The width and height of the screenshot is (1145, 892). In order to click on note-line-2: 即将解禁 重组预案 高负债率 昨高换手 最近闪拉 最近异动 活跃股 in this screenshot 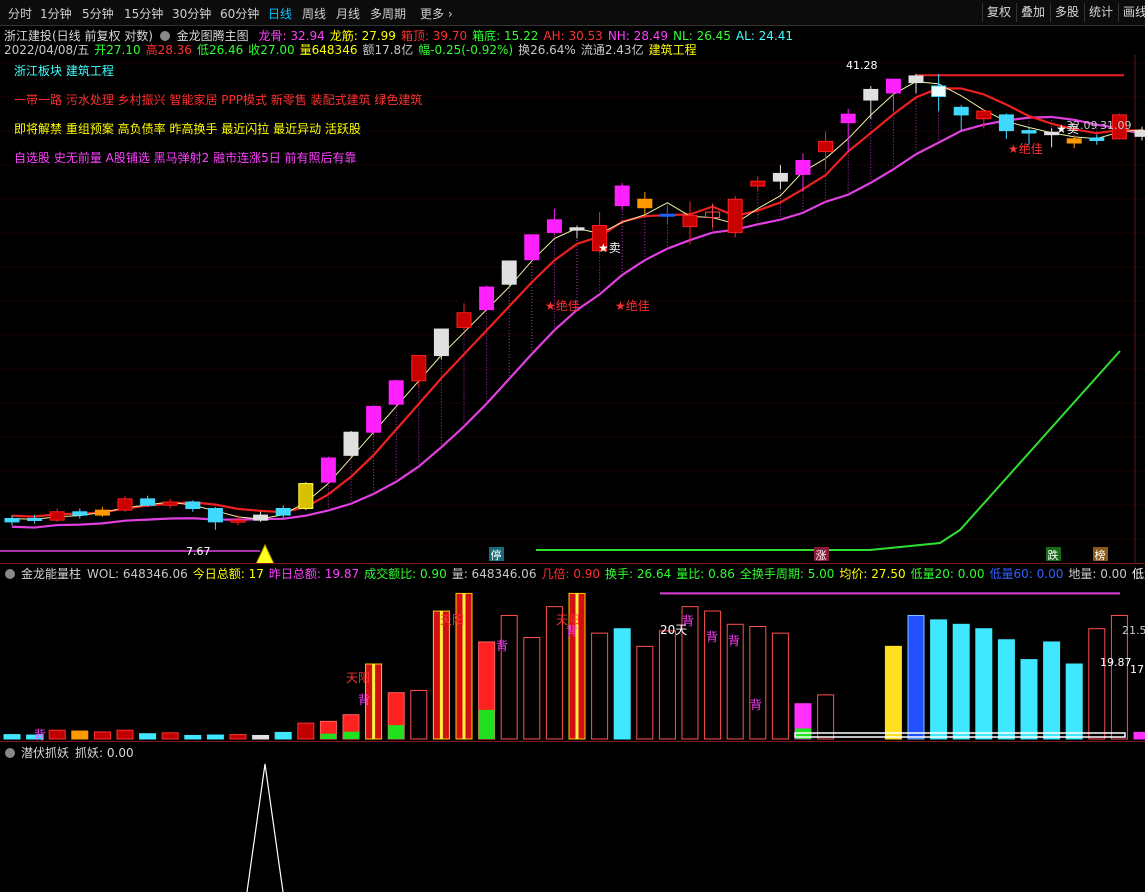, I will do `click(187, 129)`.